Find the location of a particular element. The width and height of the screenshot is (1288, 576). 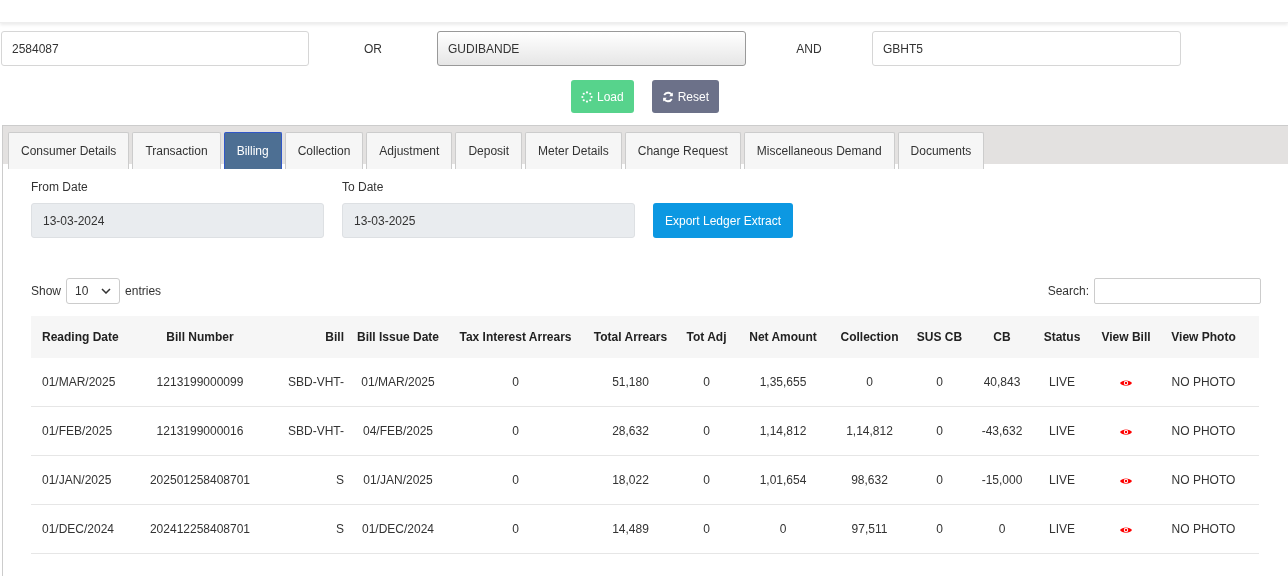

chevron-down-icon is located at coordinates (106, 291).